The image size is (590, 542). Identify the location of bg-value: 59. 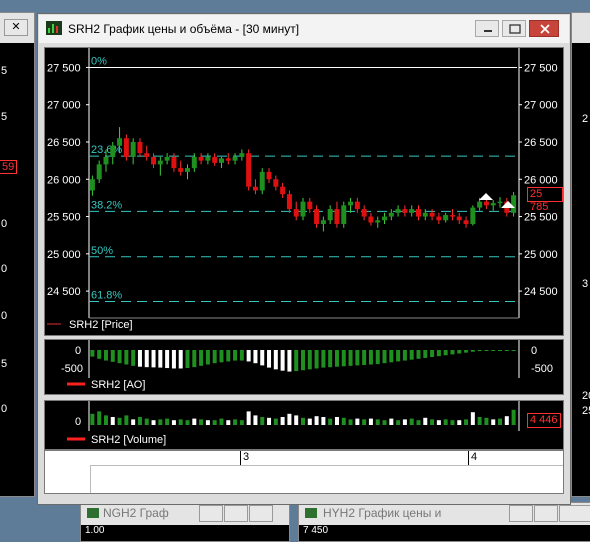
(9, 167).